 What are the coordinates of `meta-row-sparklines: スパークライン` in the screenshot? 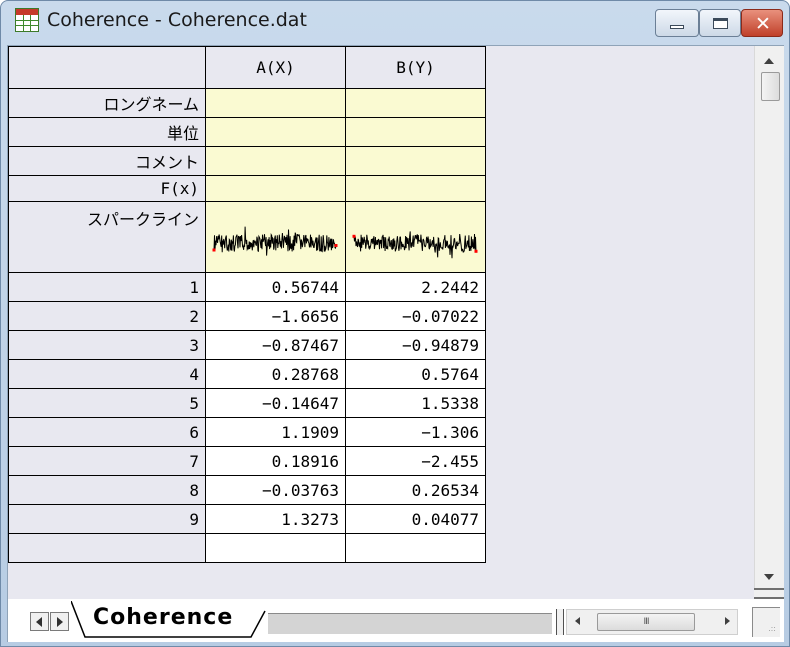 It's located at (247, 237).